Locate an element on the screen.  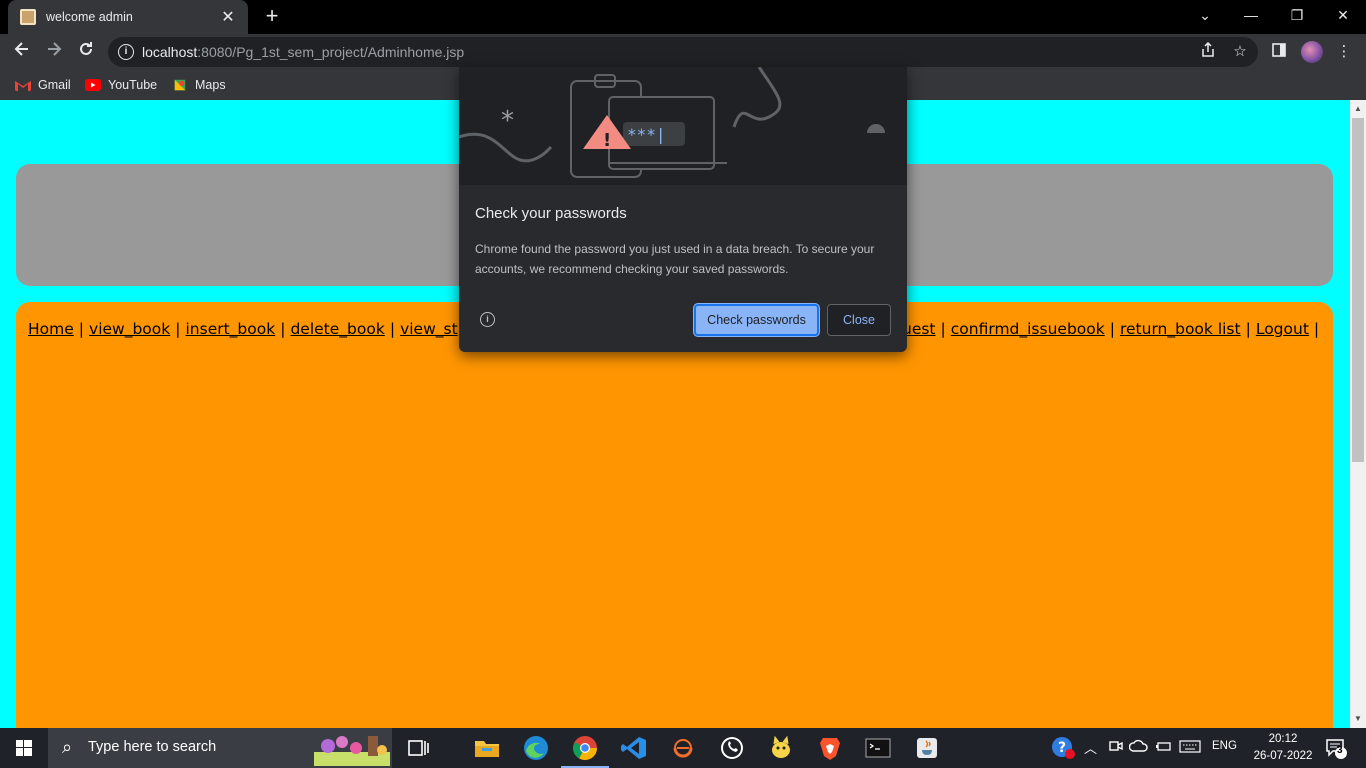
edge-icon is located at coordinates (536, 748).